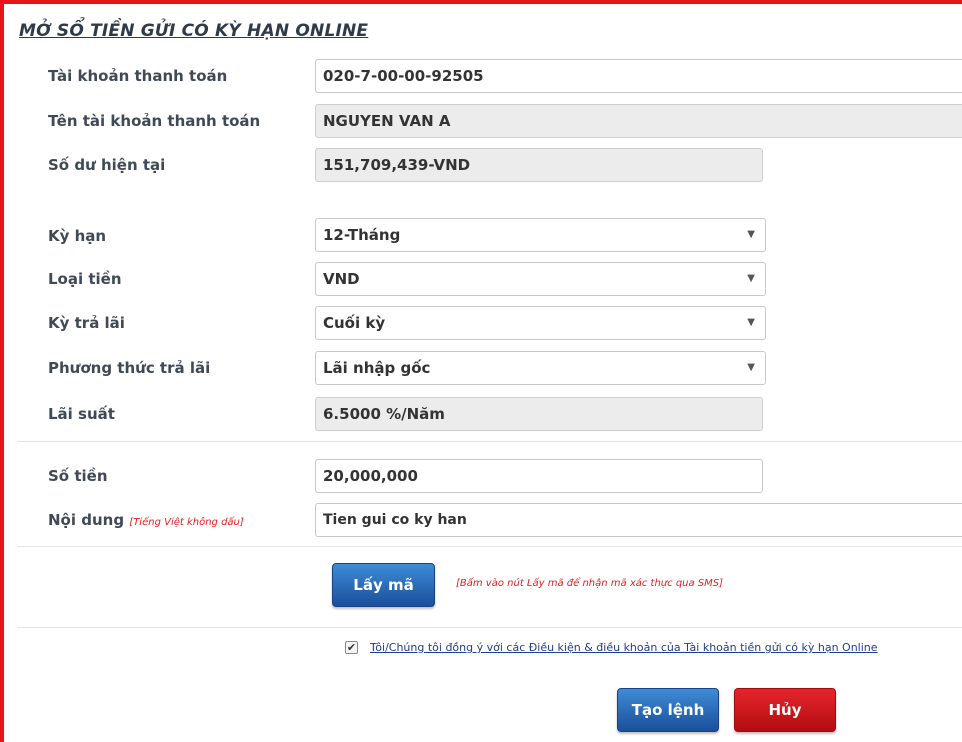 Image resolution: width=962 pixels, height=742 pixels. Describe the element at coordinates (86, 520) in the screenshot. I see `content-label-text: Nội dung` at that location.